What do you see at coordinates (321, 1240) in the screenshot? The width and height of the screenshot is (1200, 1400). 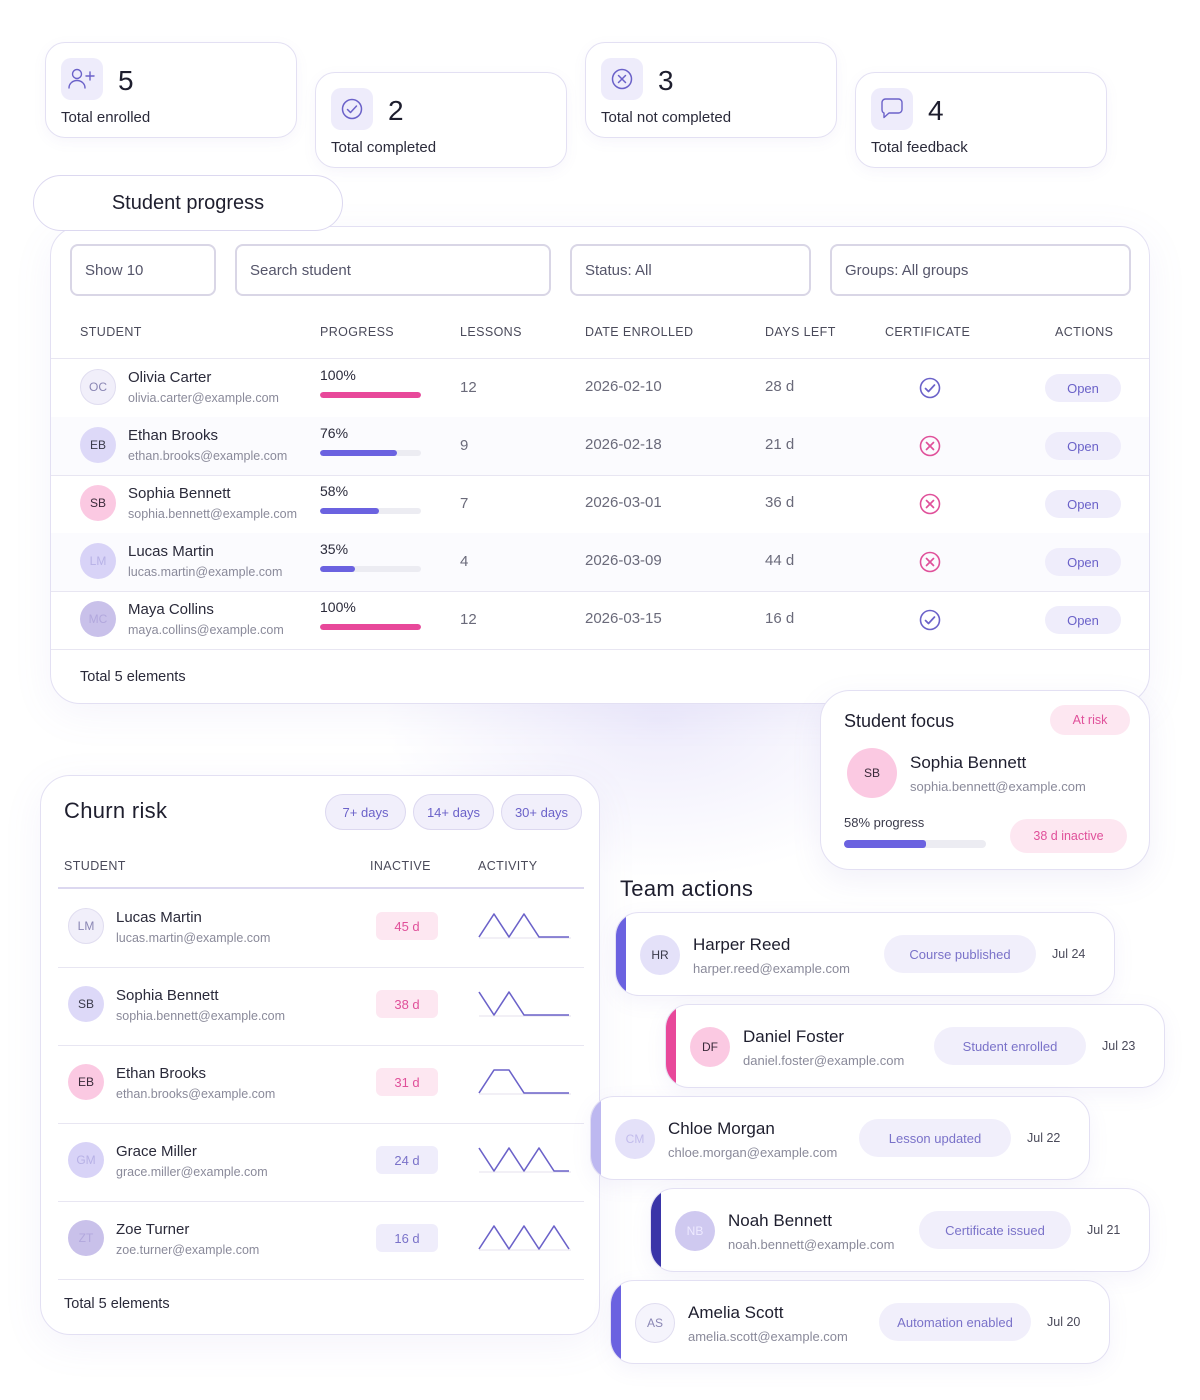 I see `table-row: ZT Zoe Turner zoe.turner@example.com 16 d` at bounding box center [321, 1240].